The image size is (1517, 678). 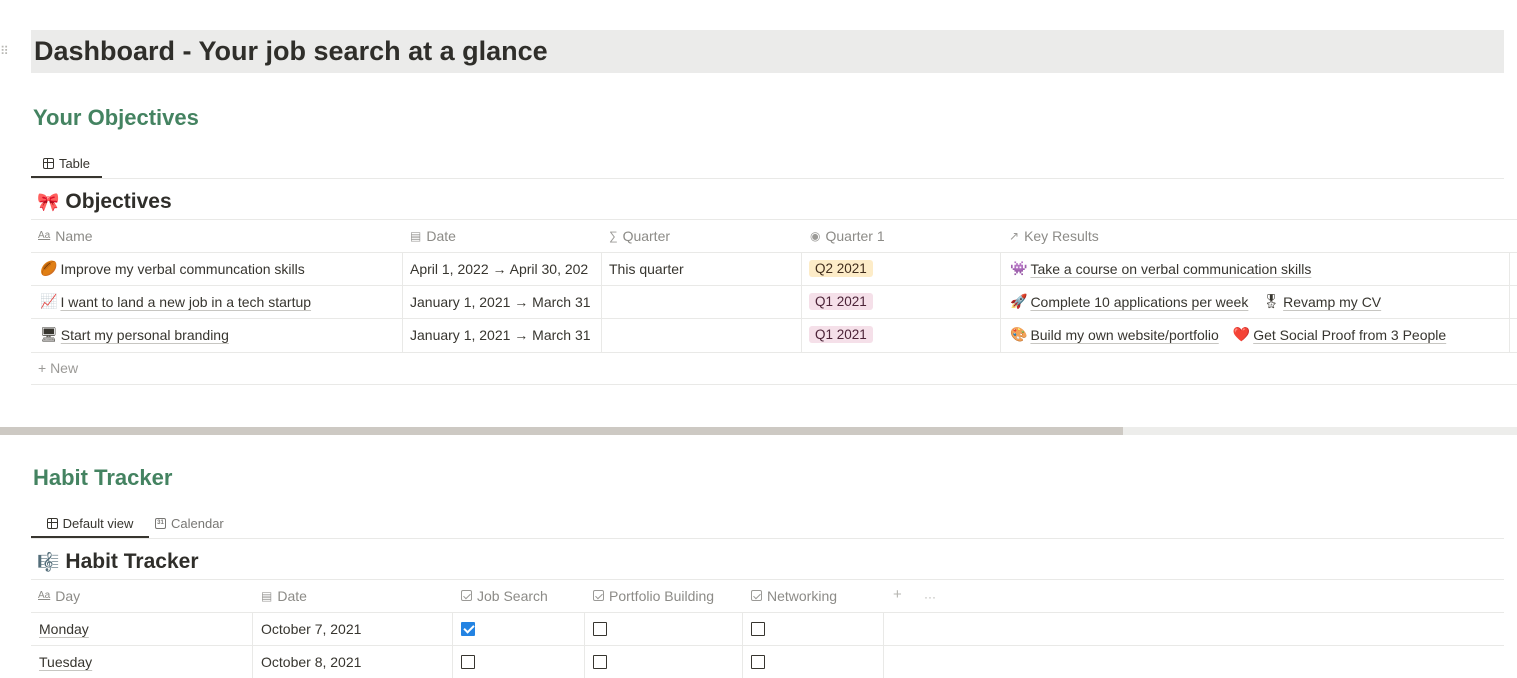 What do you see at coordinates (118, 201) in the screenshot?
I see `database-title-text: Objectives` at bounding box center [118, 201].